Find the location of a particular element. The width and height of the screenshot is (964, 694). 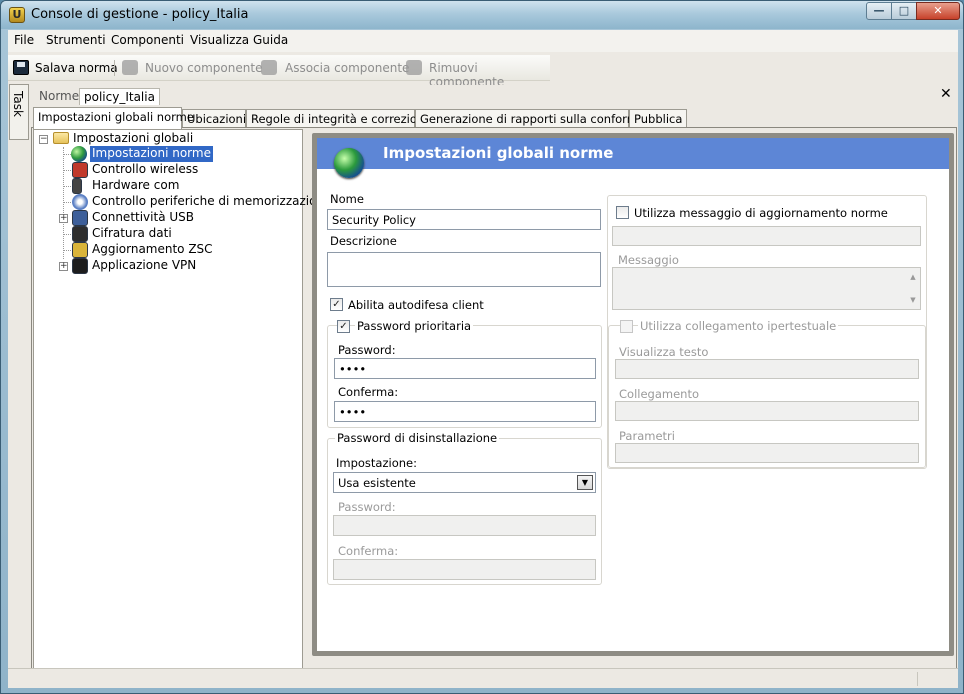

uninstall-password-field is located at coordinates (464, 525).